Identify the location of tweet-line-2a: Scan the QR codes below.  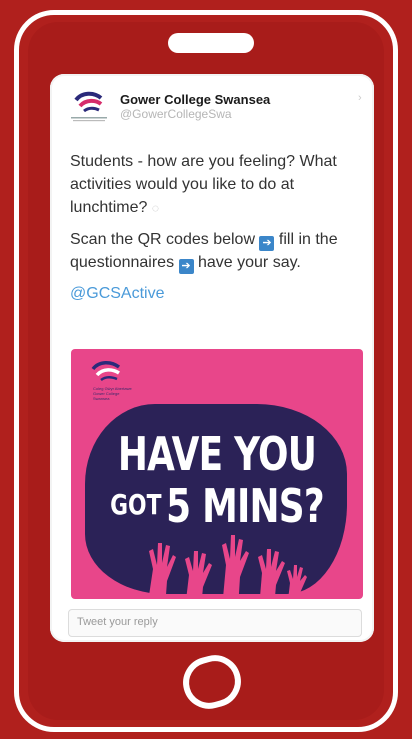
(162, 239).